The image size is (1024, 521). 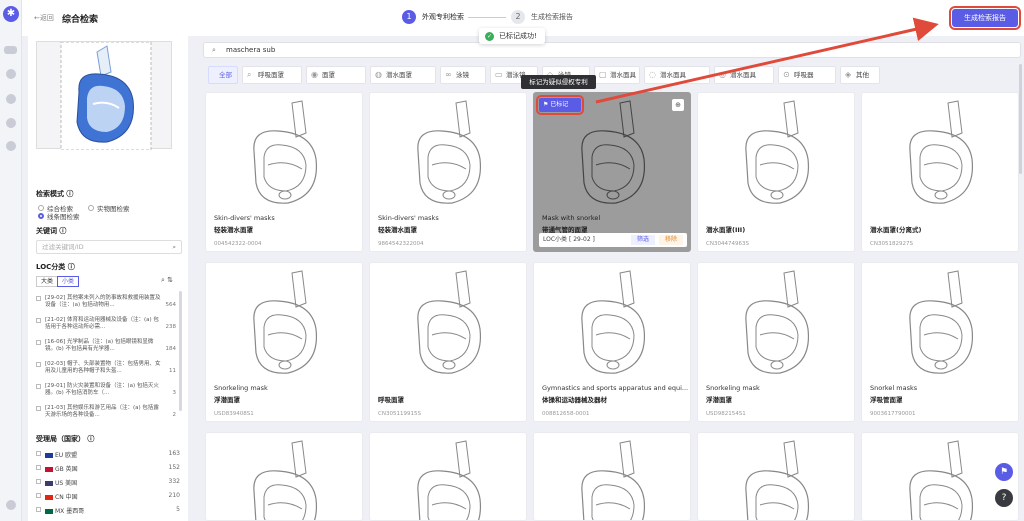 I want to click on category-chip: ⊙ 呼吸器, so click(x=807, y=75).